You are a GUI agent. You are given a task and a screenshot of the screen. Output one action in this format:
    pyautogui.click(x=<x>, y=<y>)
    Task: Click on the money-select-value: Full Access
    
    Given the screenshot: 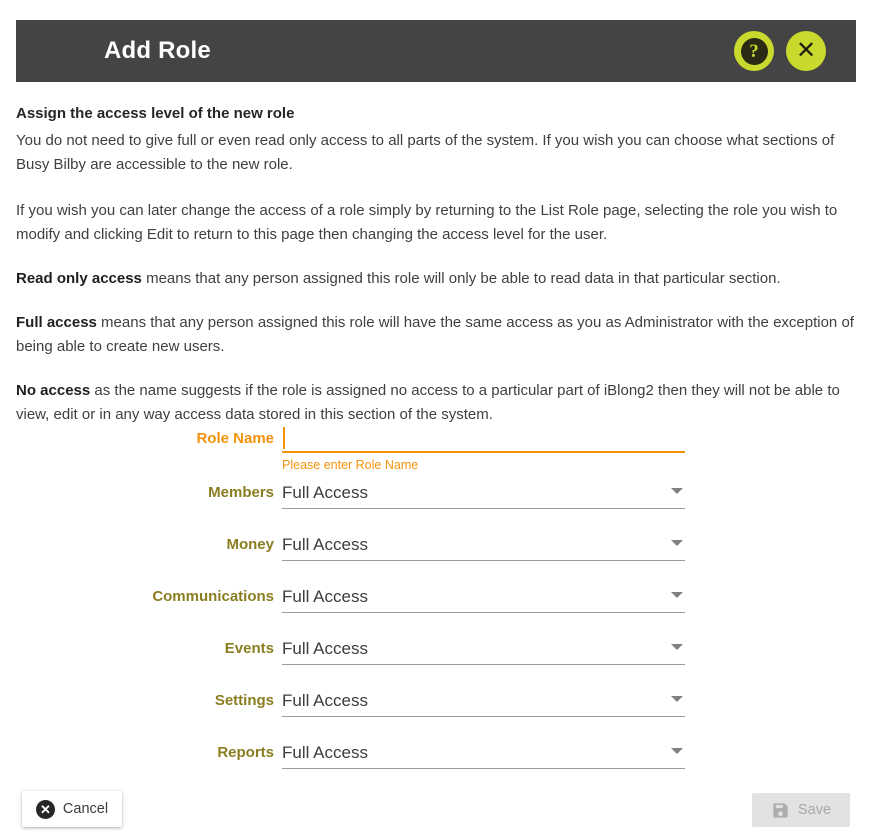 What is the action you would take?
    pyautogui.click(x=325, y=544)
    